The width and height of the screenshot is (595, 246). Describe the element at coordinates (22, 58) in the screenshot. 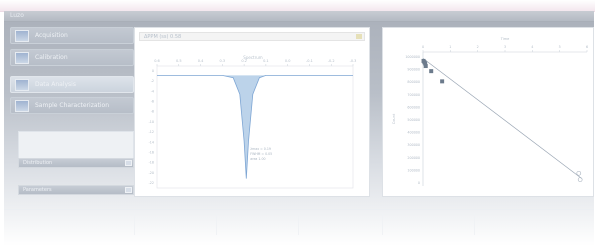

I see `calibration-icon` at that location.